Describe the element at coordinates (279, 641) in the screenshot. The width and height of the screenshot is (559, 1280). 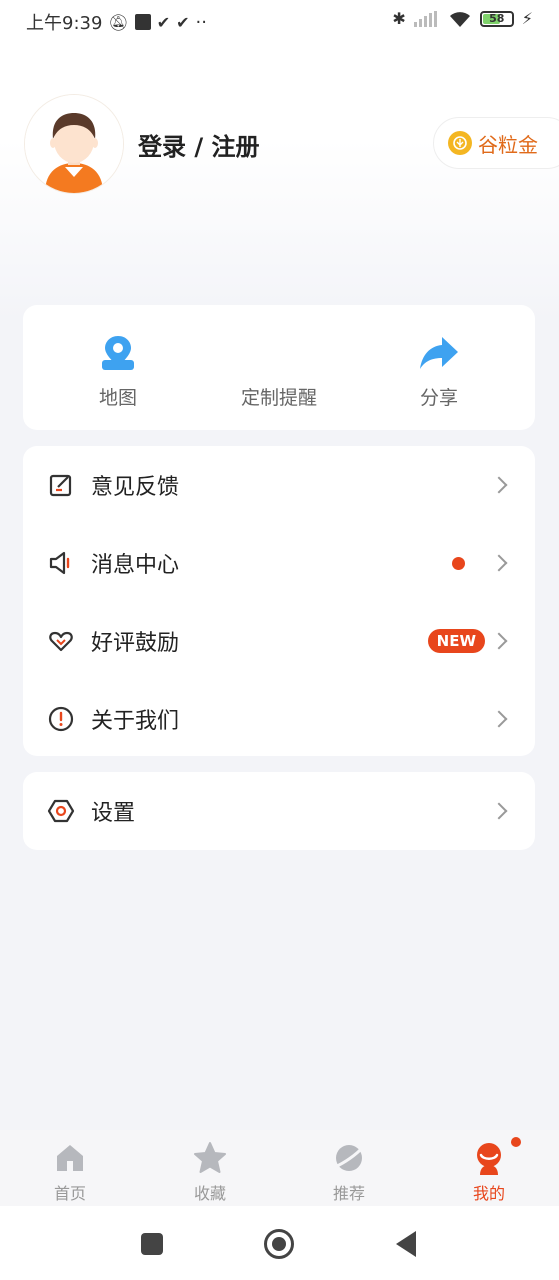
I see `menu-item-rating: 好评鼓励 NEW` at that location.